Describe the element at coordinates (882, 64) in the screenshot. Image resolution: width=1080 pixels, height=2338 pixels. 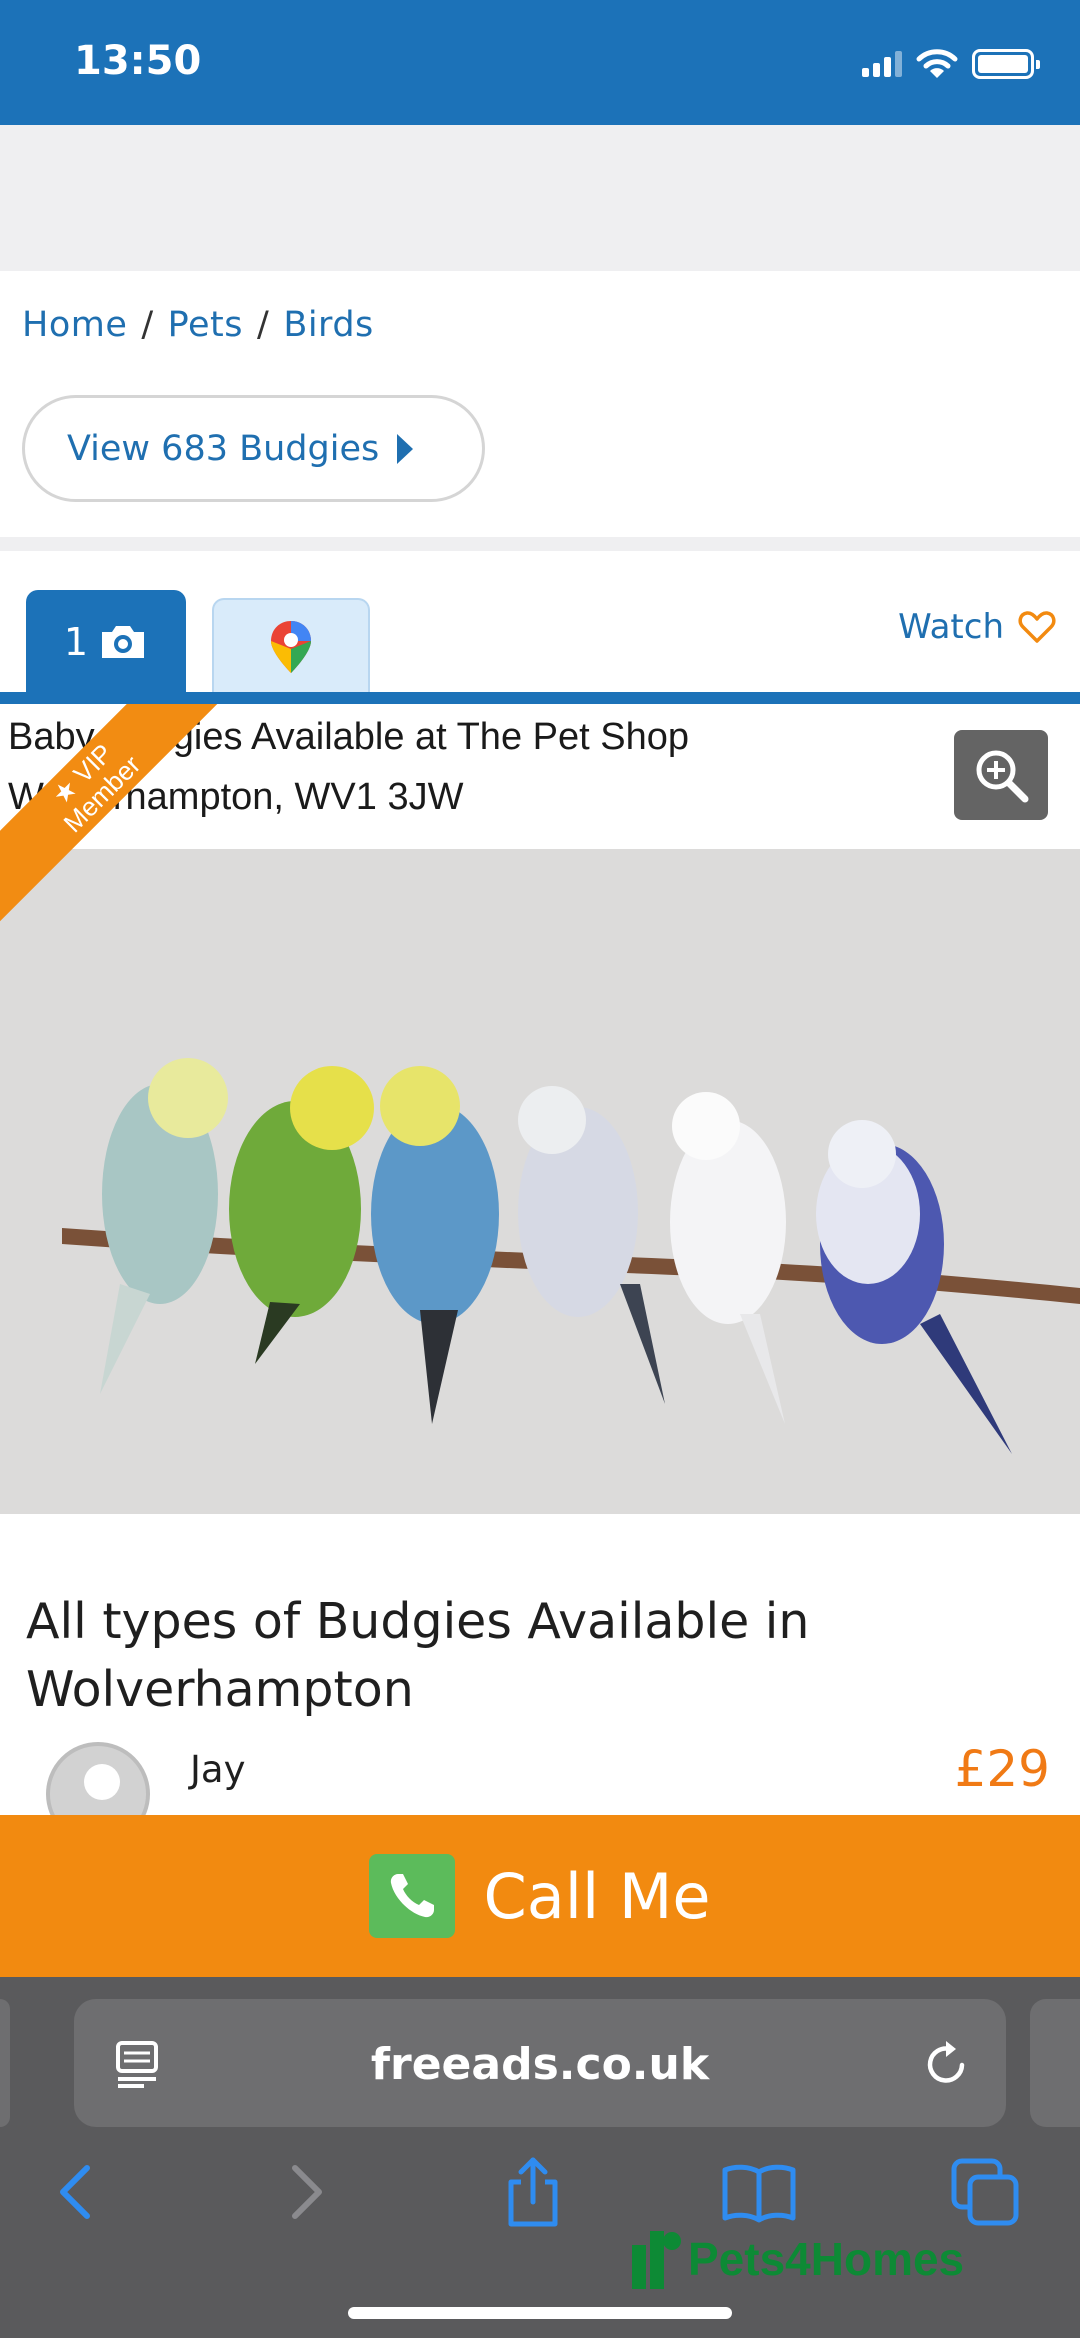
I see `signal-icon` at that location.